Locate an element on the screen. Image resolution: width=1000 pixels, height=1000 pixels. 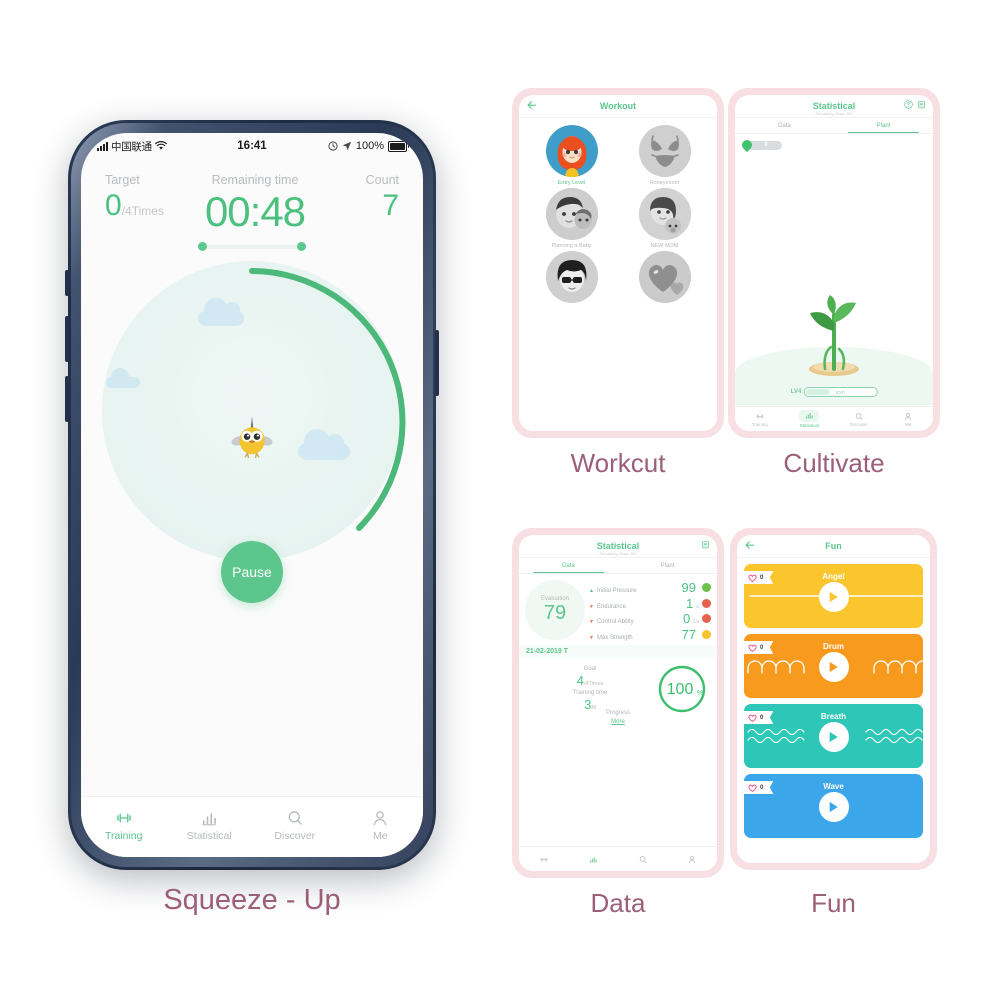
target-label: Target is located at coordinates (122, 180).